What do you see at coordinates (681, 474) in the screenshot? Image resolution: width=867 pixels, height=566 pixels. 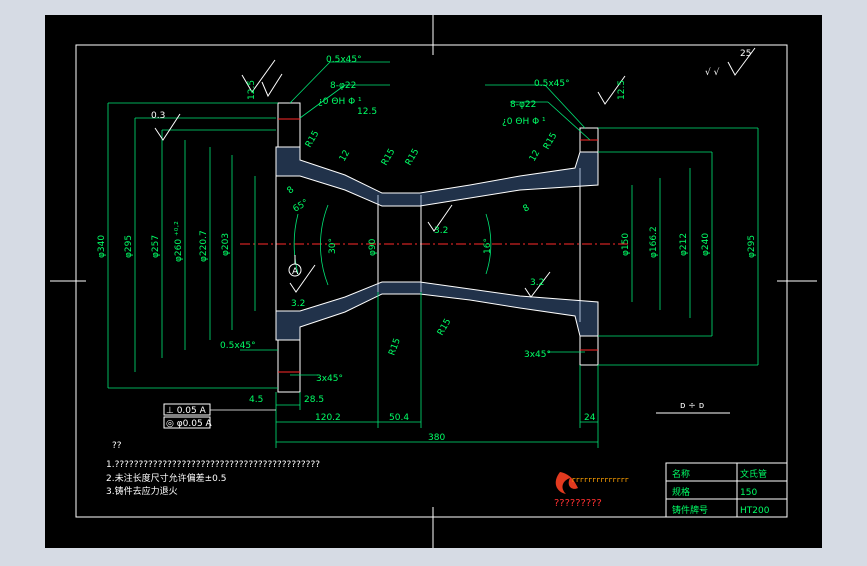 I see `title-name-label: 名称` at bounding box center [681, 474].